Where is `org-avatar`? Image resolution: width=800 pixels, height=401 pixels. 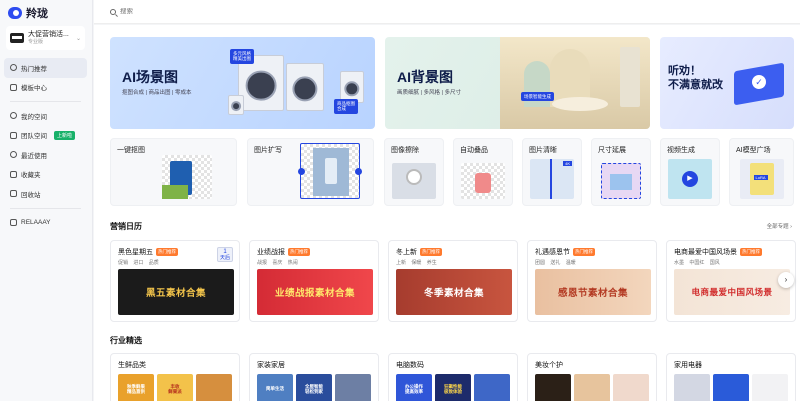 org-avatar is located at coordinates (17, 38).